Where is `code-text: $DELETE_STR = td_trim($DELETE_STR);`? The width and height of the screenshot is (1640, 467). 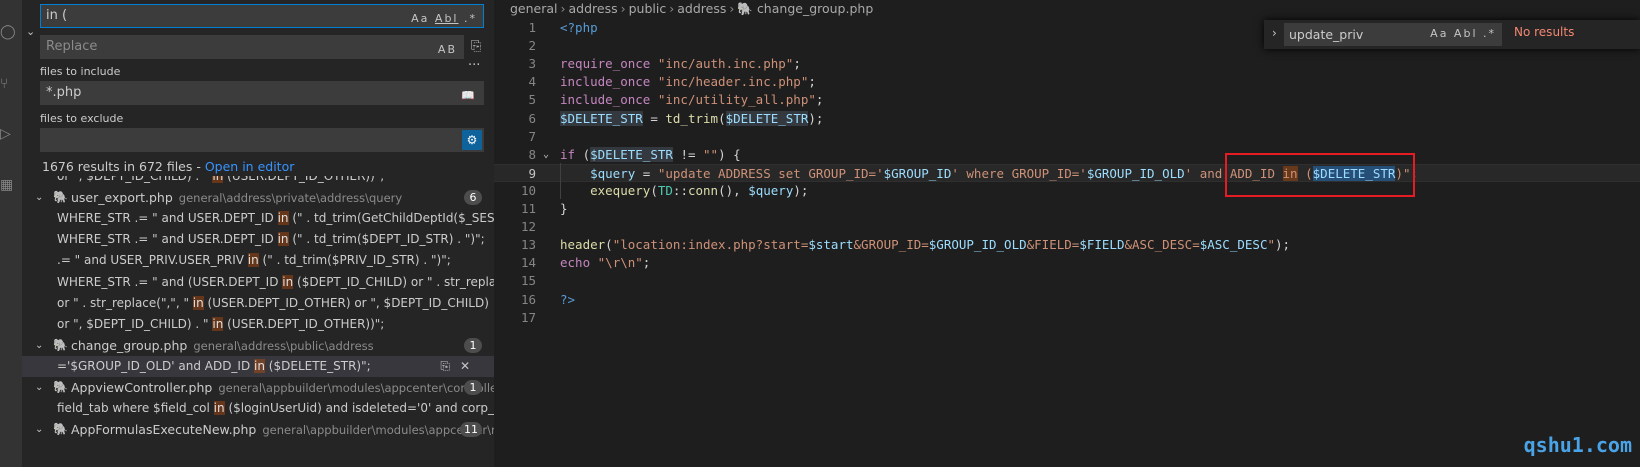
code-text: $DELETE_STR = td_trim($DELETE_STR); is located at coordinates (691, 119).